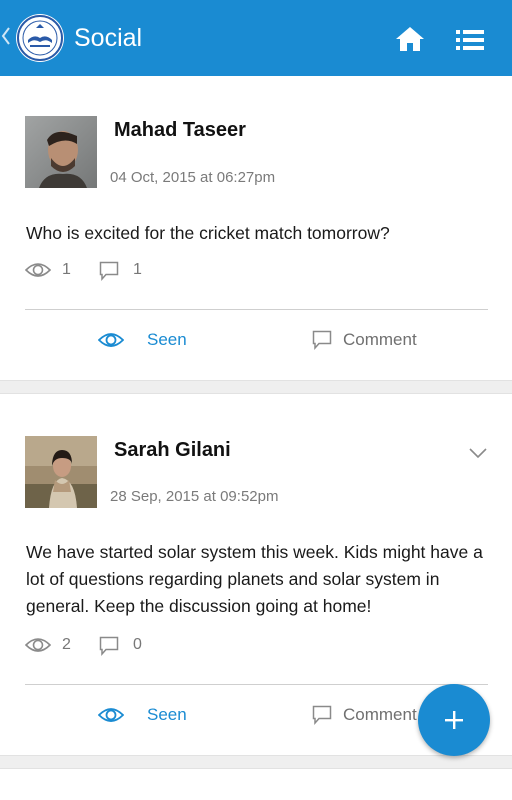 The height and width of the screenshot is (800, 512). I want to click on post-timestamp: 28 Sep, 2015 at 09:52pm, so click(194, 496).